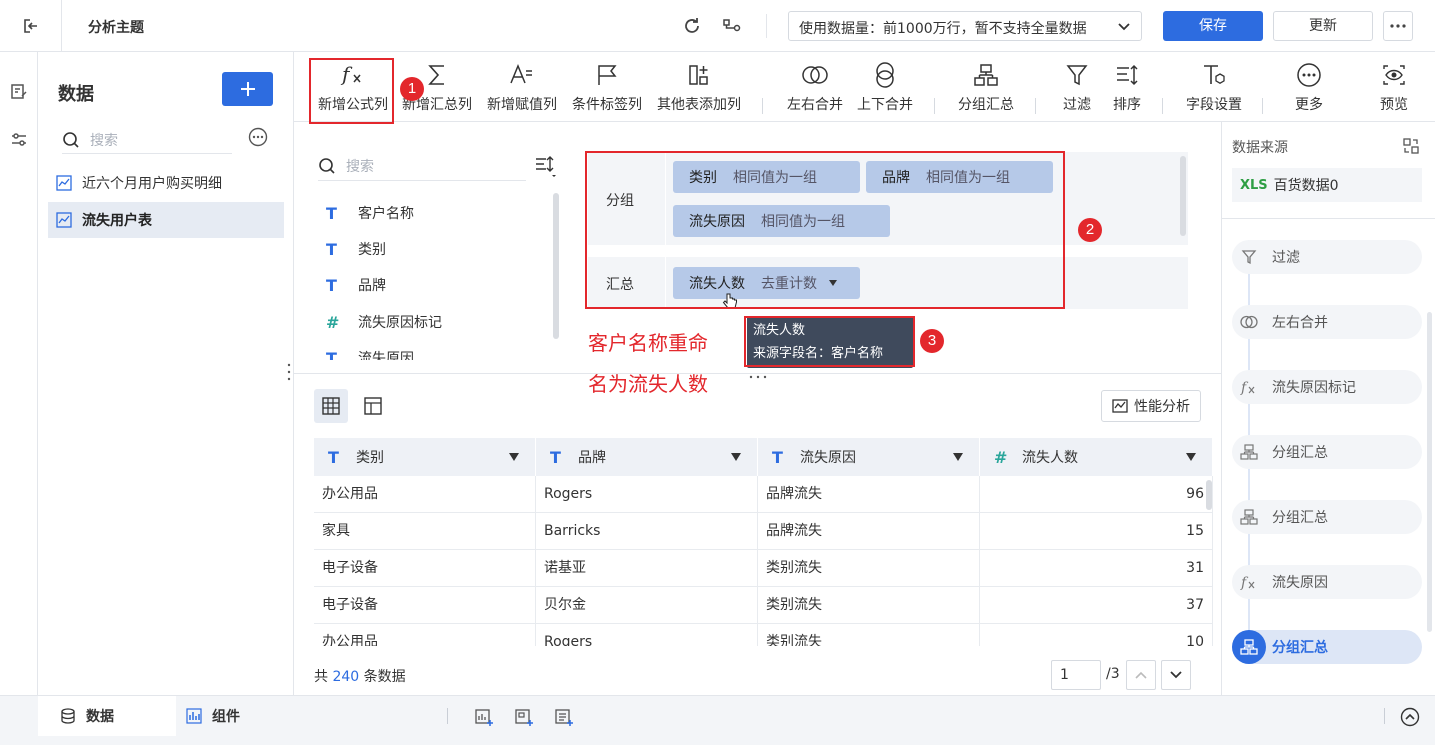 The height and width of the screenshot is (745, 1435). What do you see at coordinates (1141, 675) in the screenshot?
I see `prev-page-button` at bounding box center [1141, 675].